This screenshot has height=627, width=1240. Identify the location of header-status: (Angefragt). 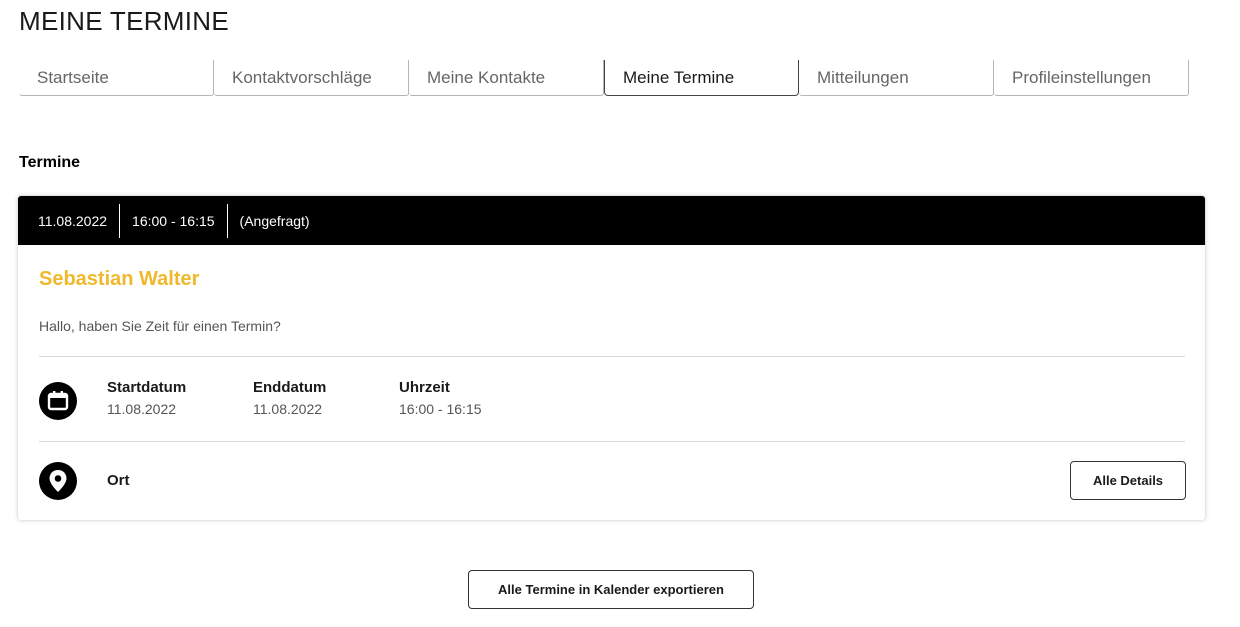
(274, 220).